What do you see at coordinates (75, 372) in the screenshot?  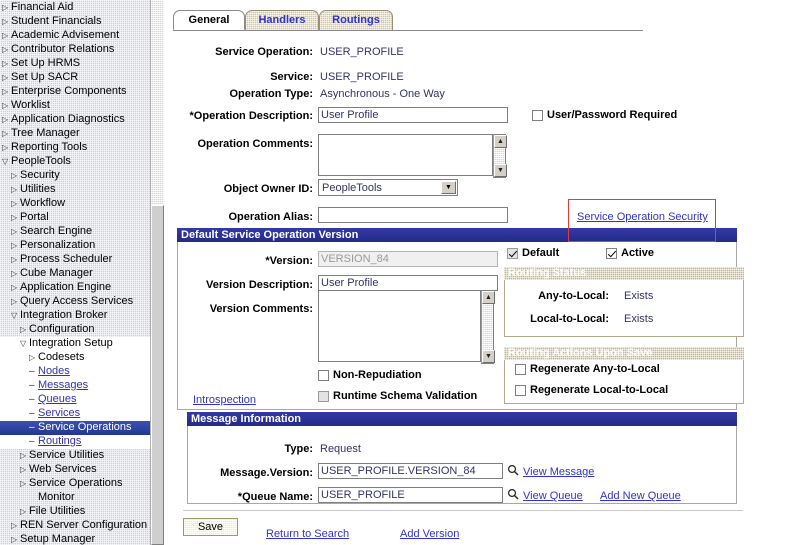 I see `sidebar-item-nodes: – Nodes` at bounding box center [75, 372].